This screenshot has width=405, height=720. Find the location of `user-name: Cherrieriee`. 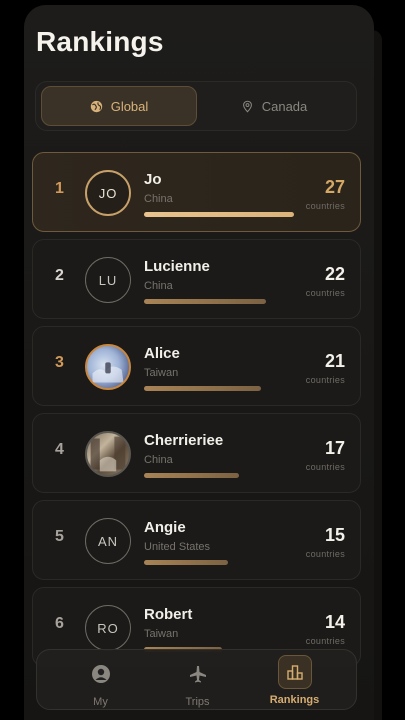

user-name: Cherrieriee is located at coordinates (184, 440).